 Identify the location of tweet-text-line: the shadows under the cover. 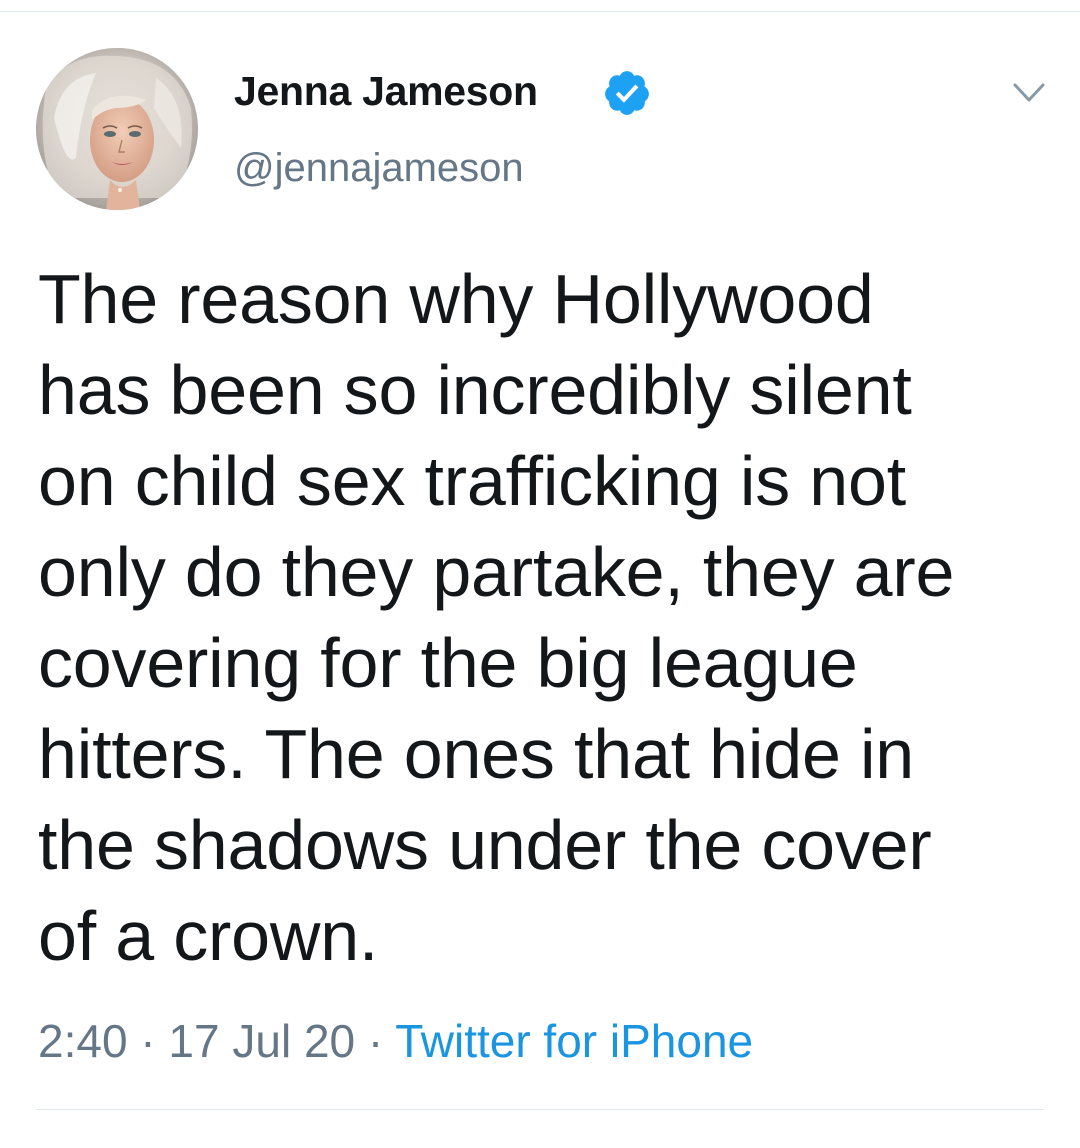
(485, 845).